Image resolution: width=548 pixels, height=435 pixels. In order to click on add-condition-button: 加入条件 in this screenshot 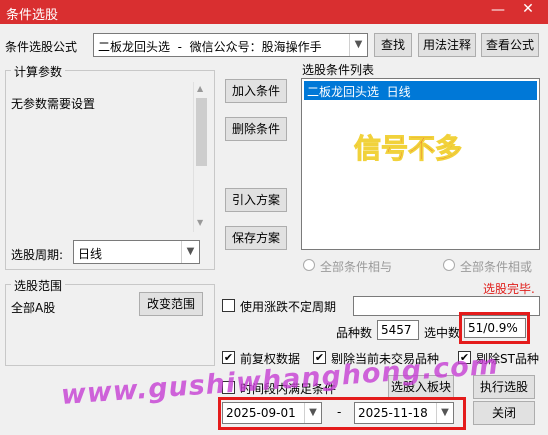, I will do `click(256, 91)`.